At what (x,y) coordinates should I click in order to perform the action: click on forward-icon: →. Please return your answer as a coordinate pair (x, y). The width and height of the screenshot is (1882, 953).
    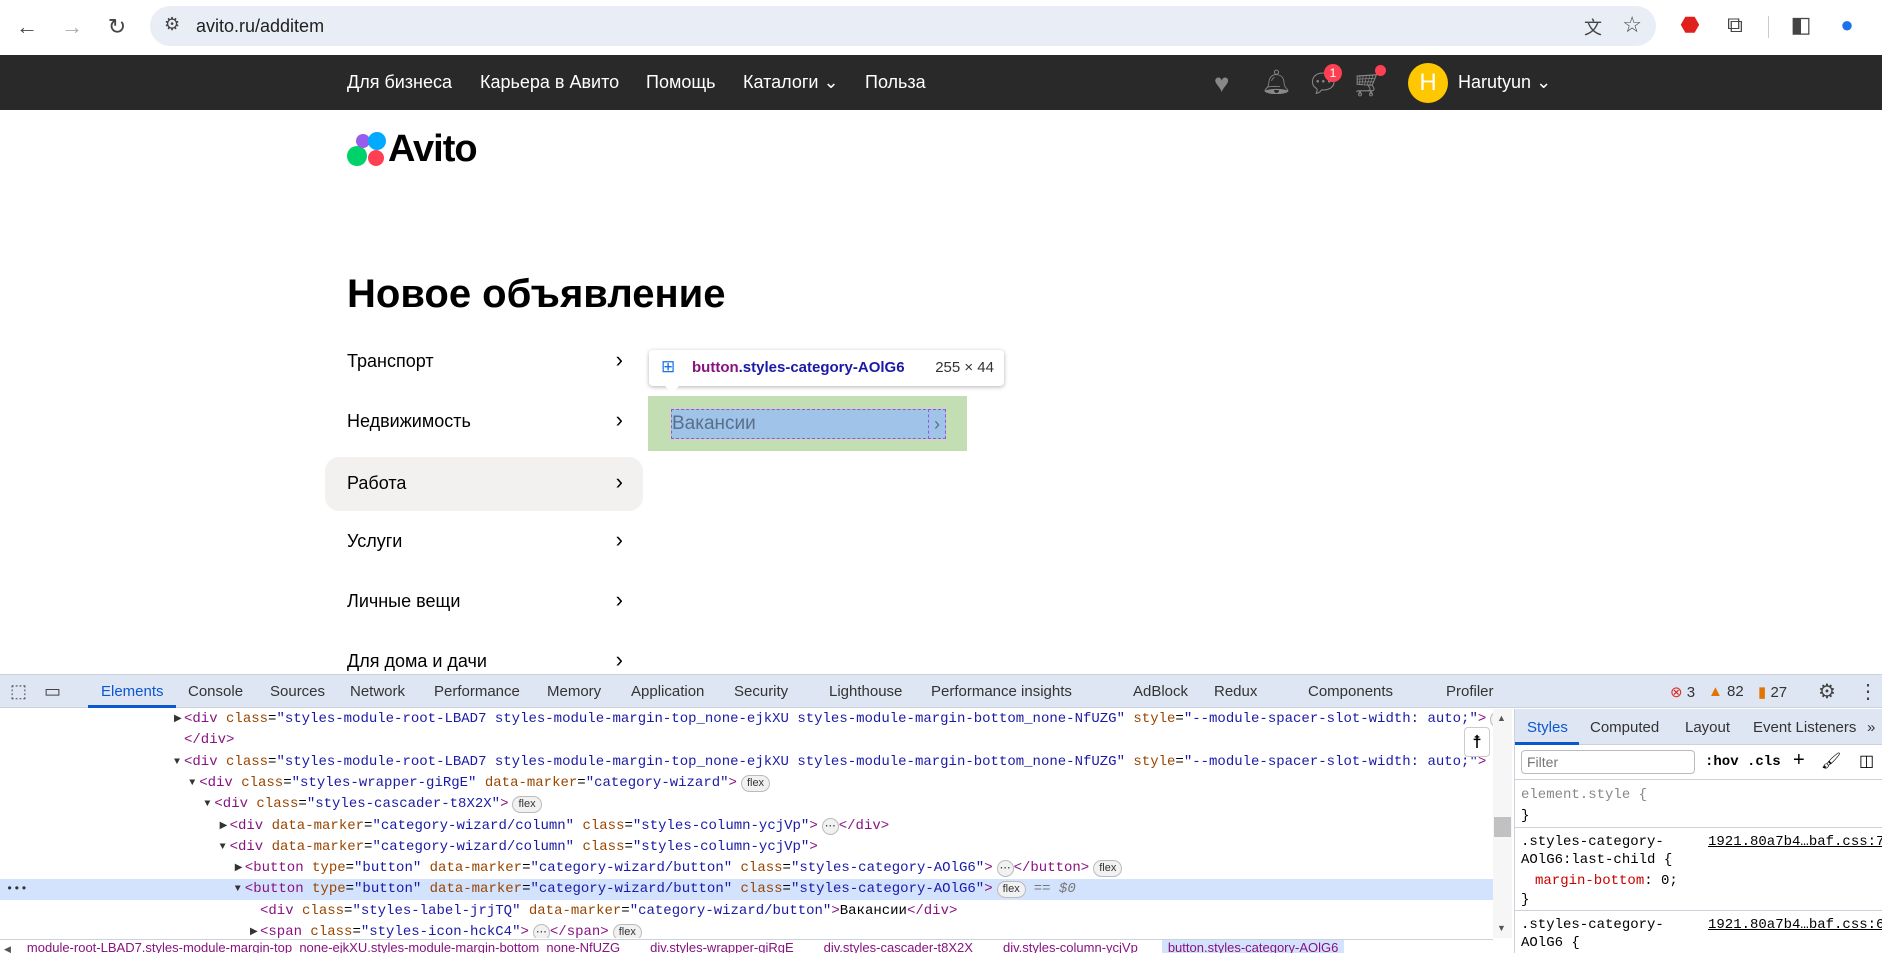
    Looking at the image, I should click on (72, 27).